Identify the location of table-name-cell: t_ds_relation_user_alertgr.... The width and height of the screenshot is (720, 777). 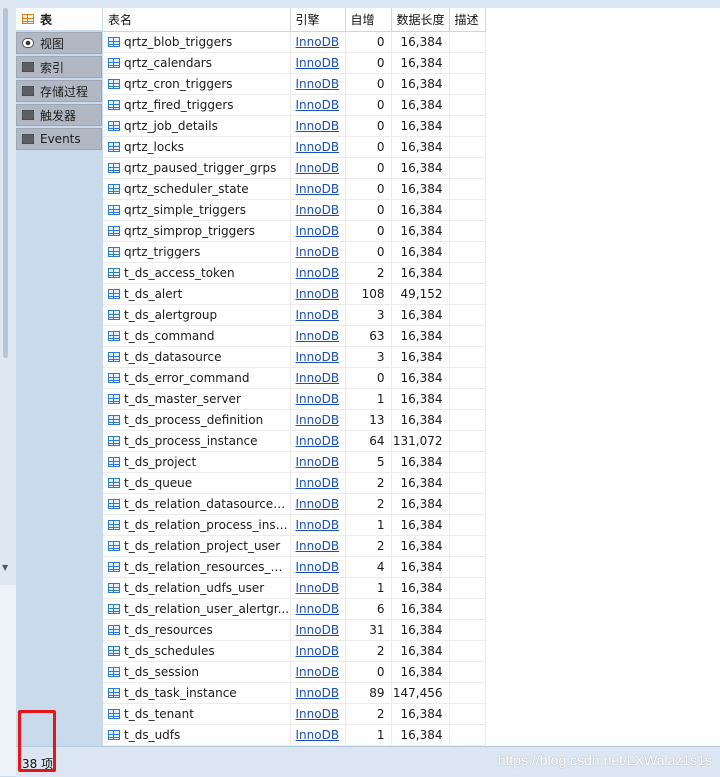
(197, 609).